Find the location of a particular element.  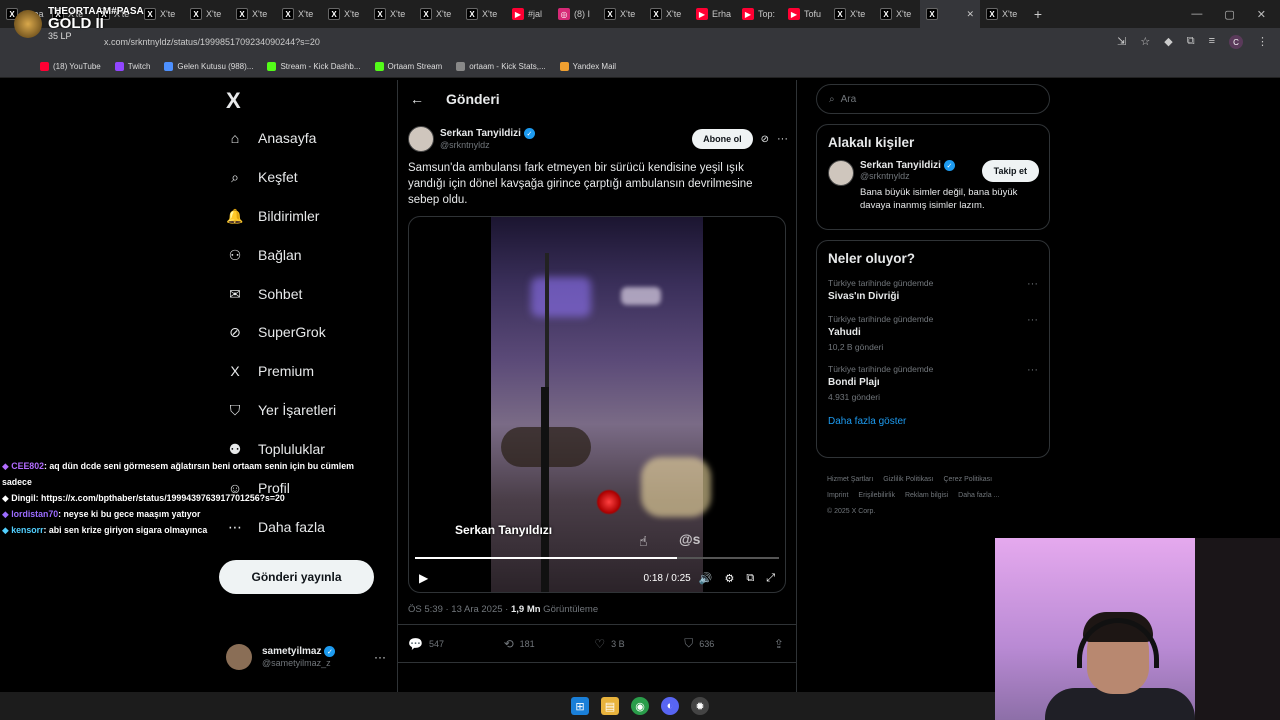

star-bookmark-icon: ☆ is located at coordinates (1145, 42).